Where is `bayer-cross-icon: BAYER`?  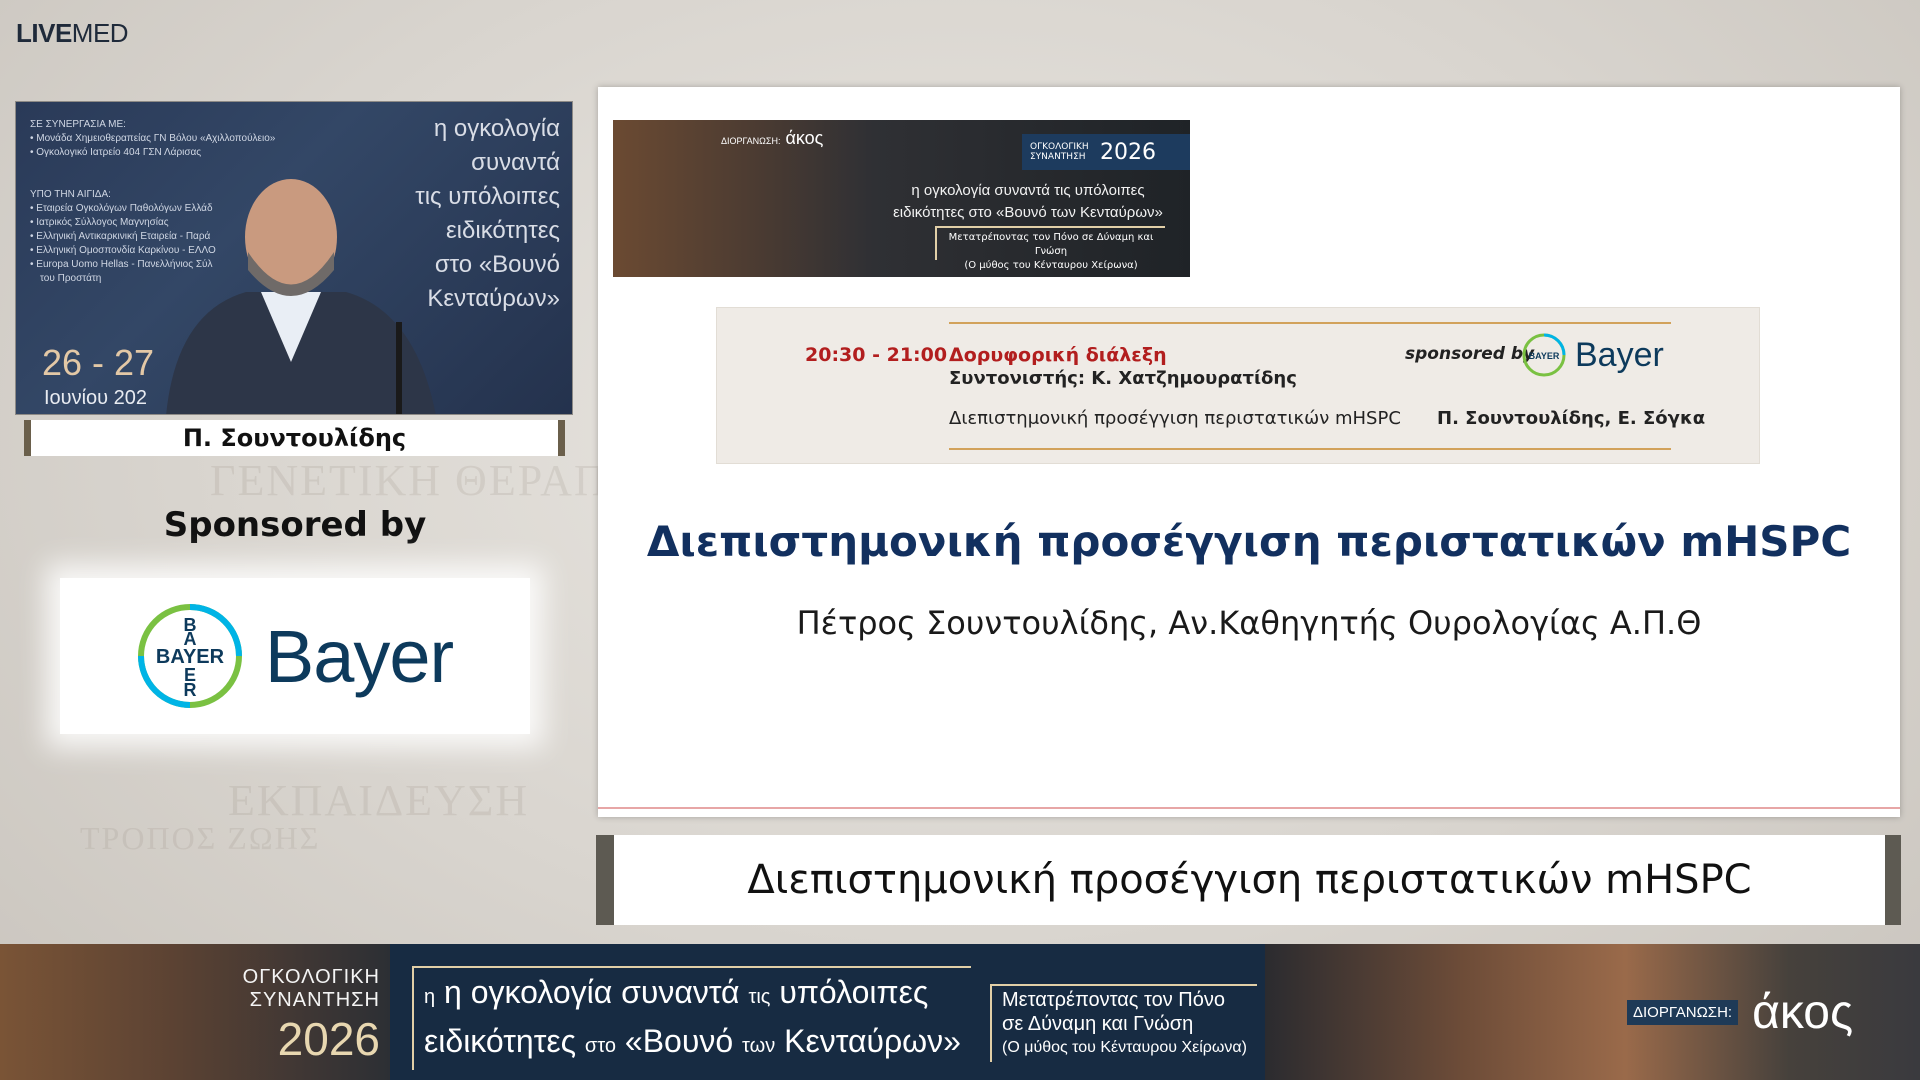
bayer-cross-icon: BAYER is located at coordinates (1544, 355).